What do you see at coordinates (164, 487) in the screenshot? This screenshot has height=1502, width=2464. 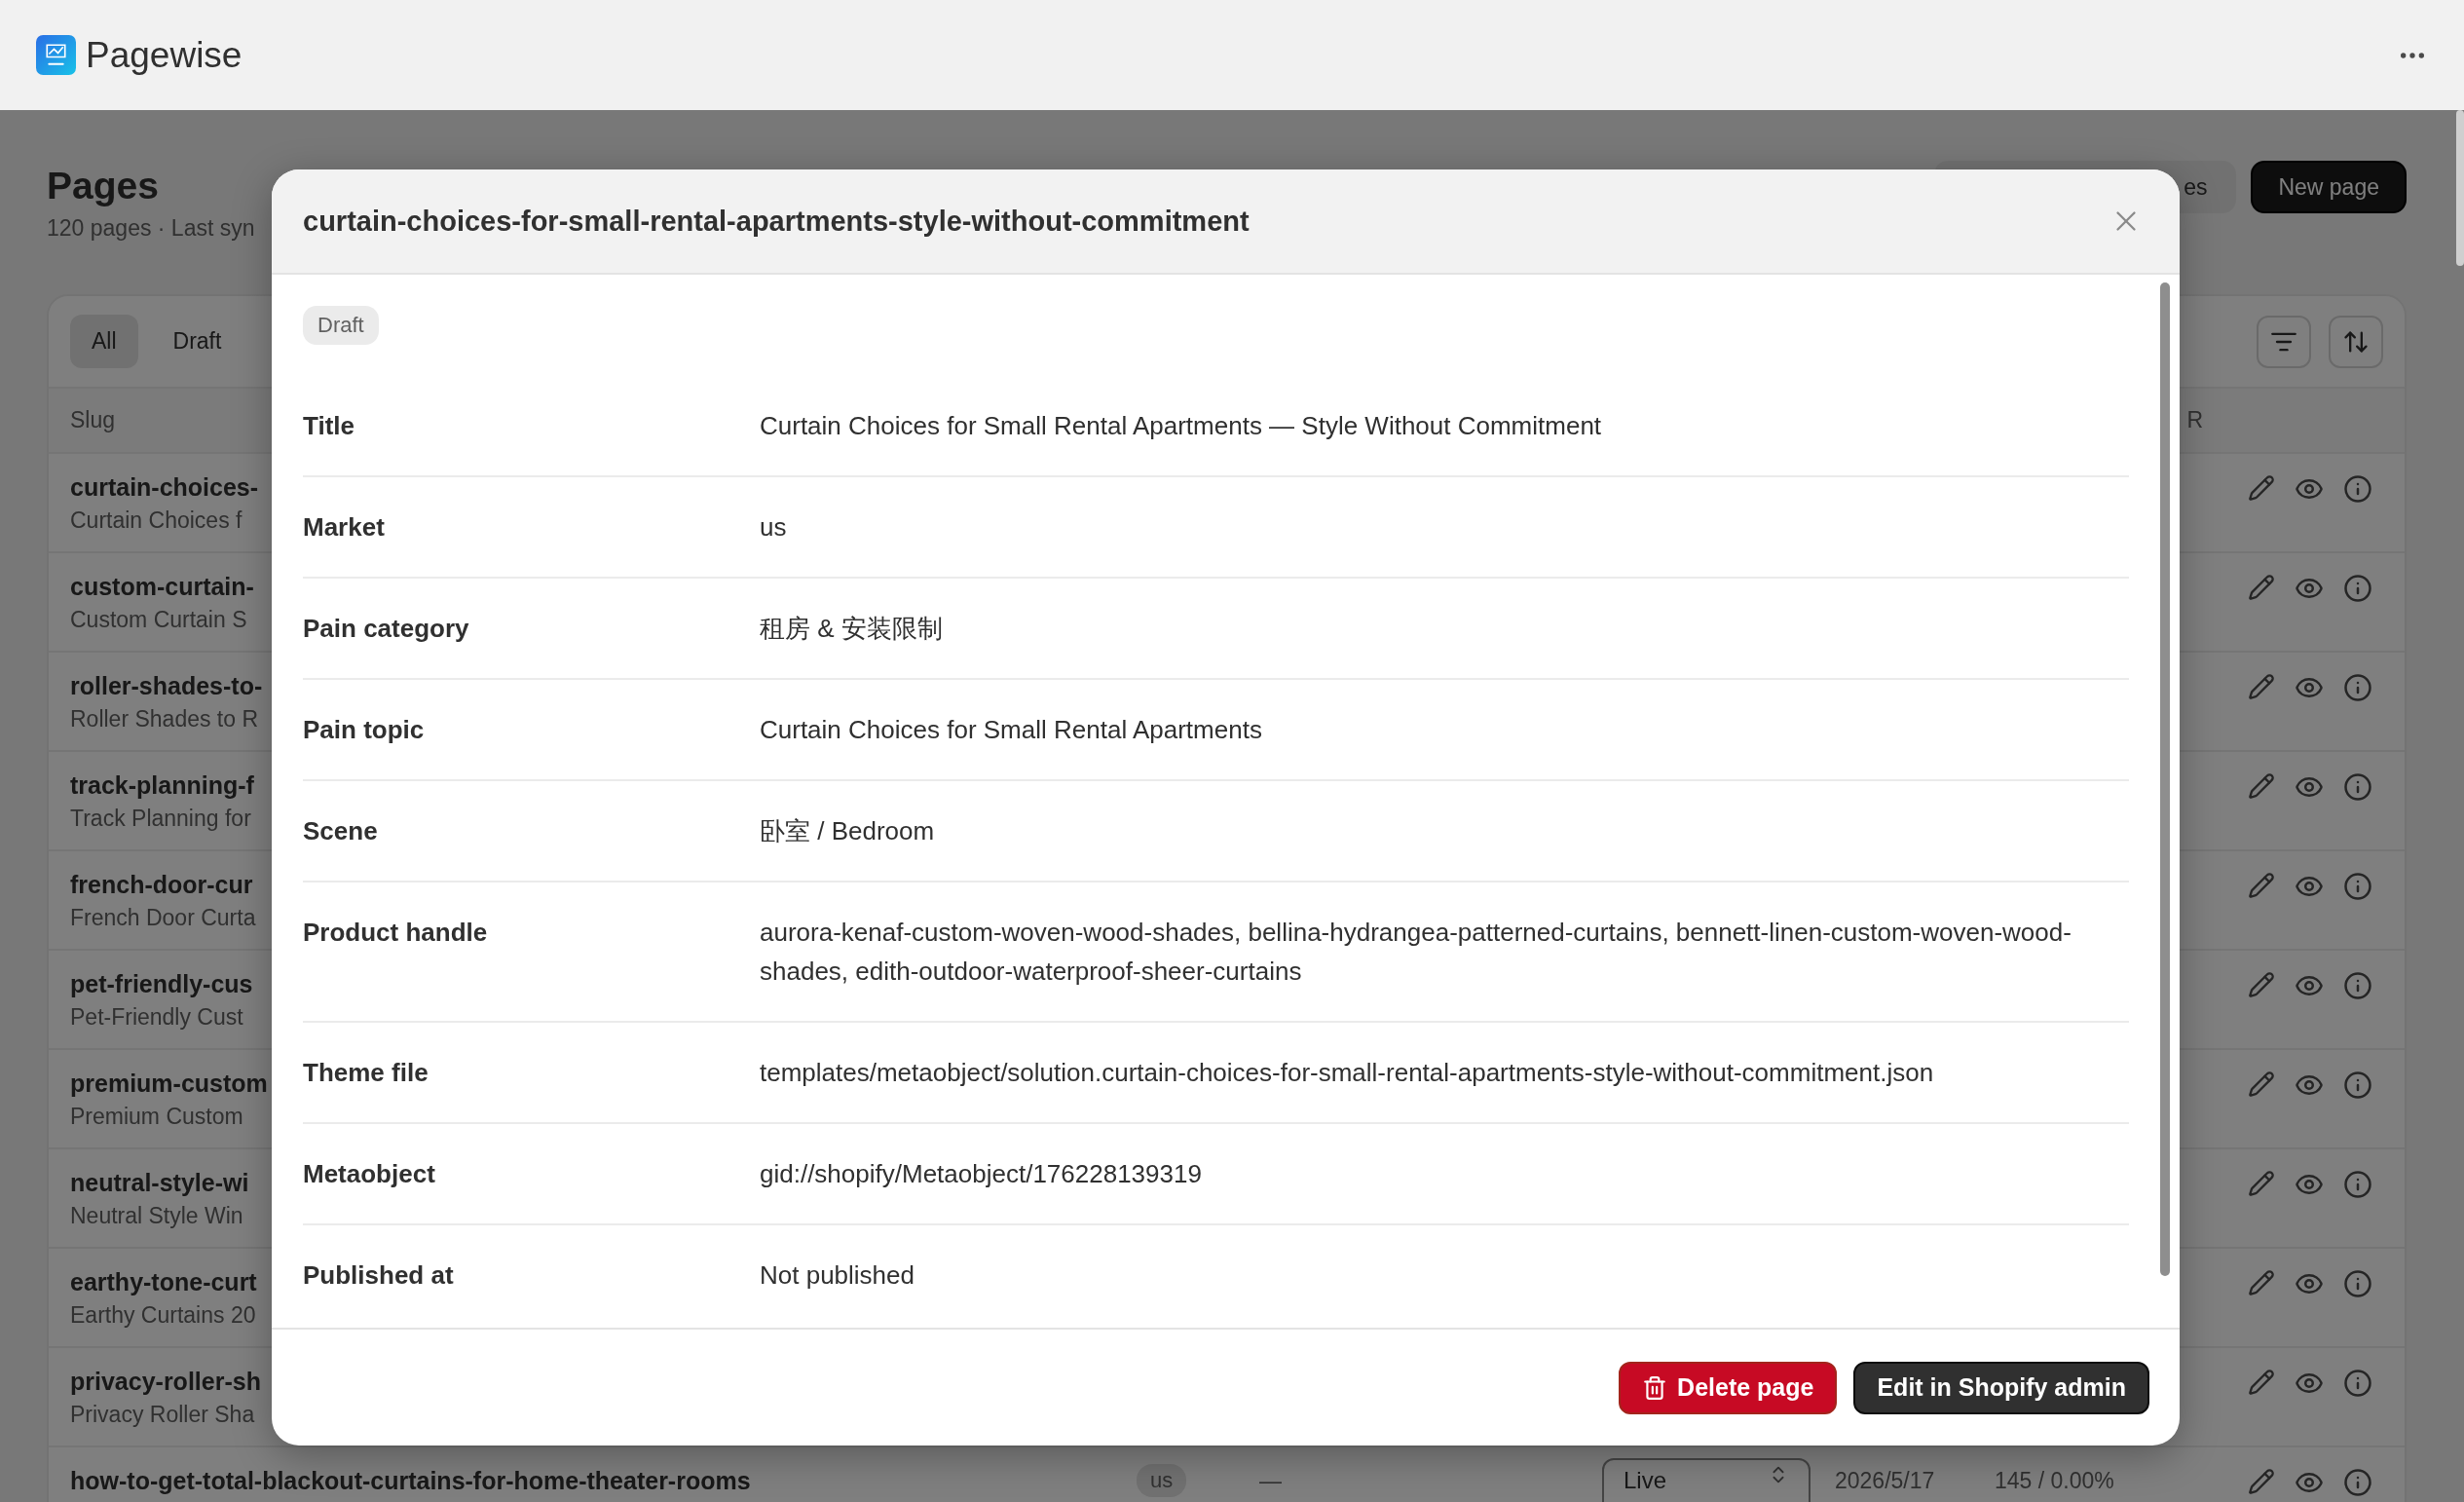 I see `row-slug: curtain-choices-` at bounding box center [164, 487].